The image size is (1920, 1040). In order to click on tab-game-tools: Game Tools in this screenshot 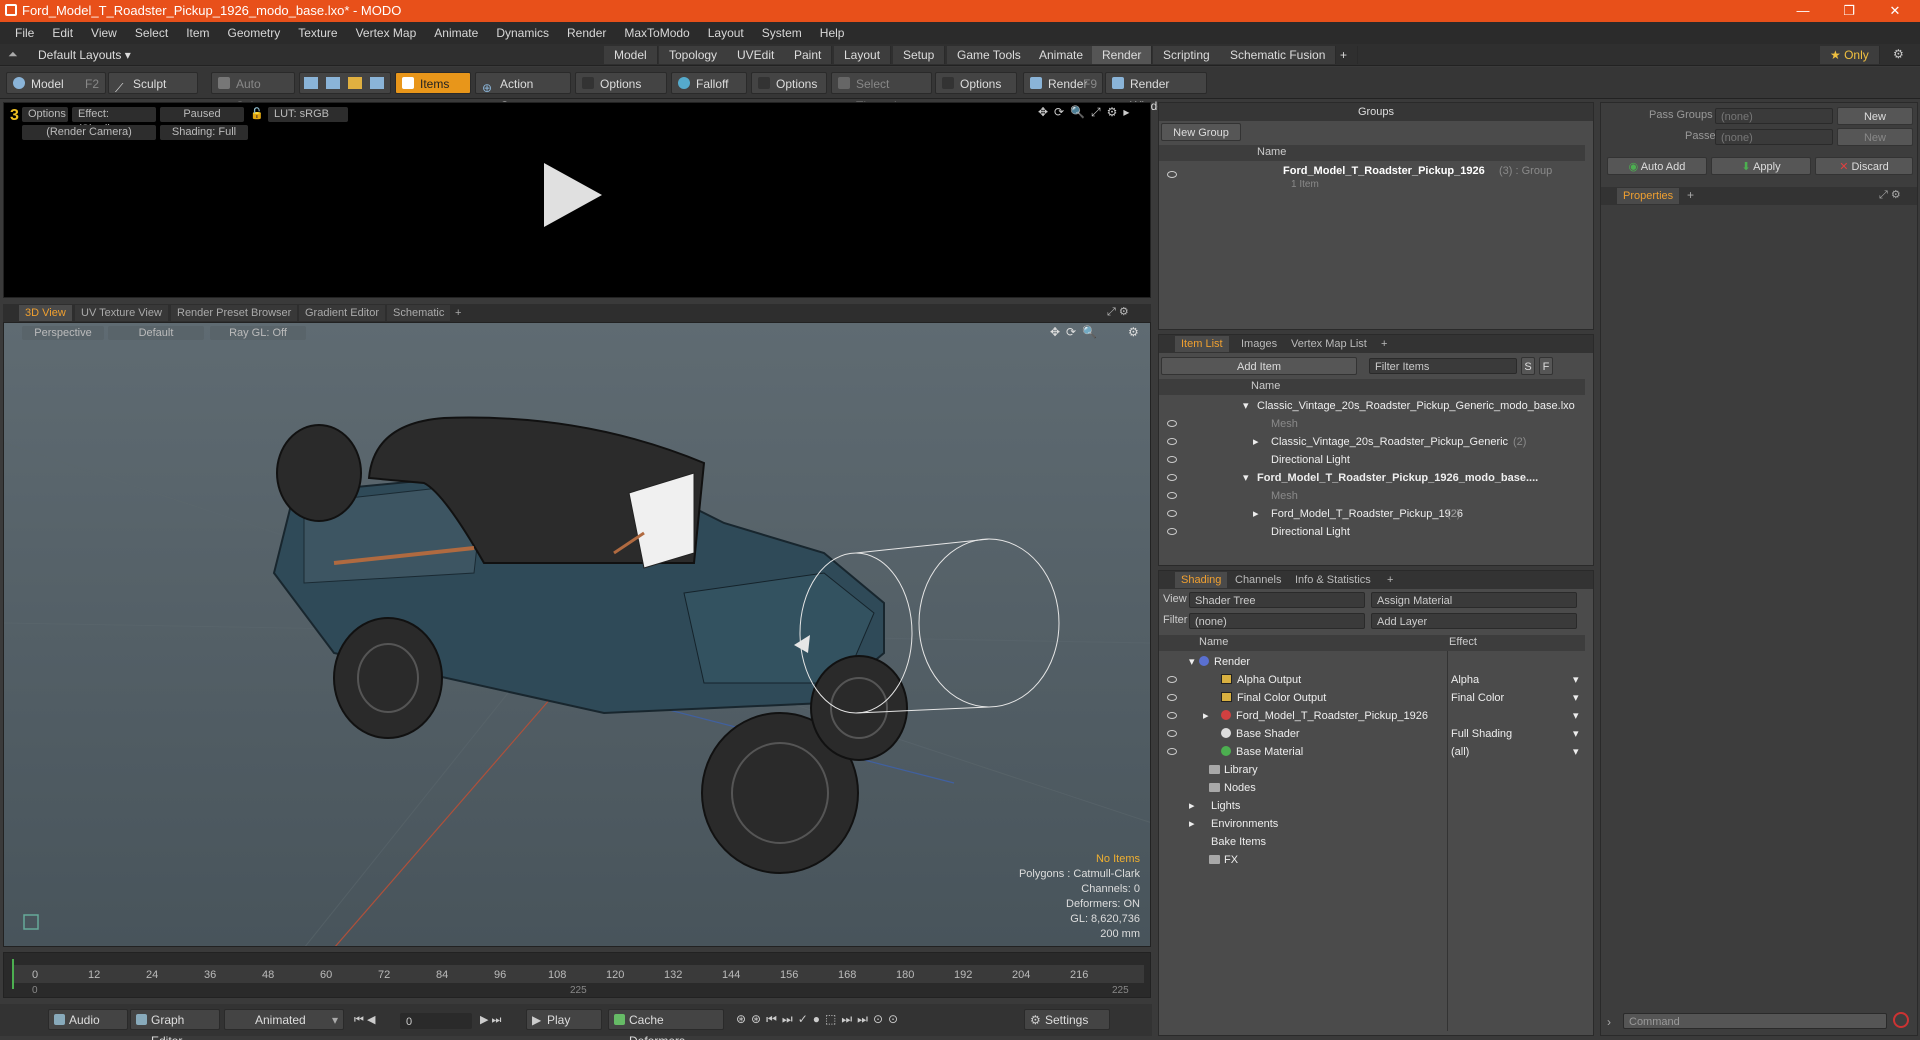, I will do `click(989, 55)`.